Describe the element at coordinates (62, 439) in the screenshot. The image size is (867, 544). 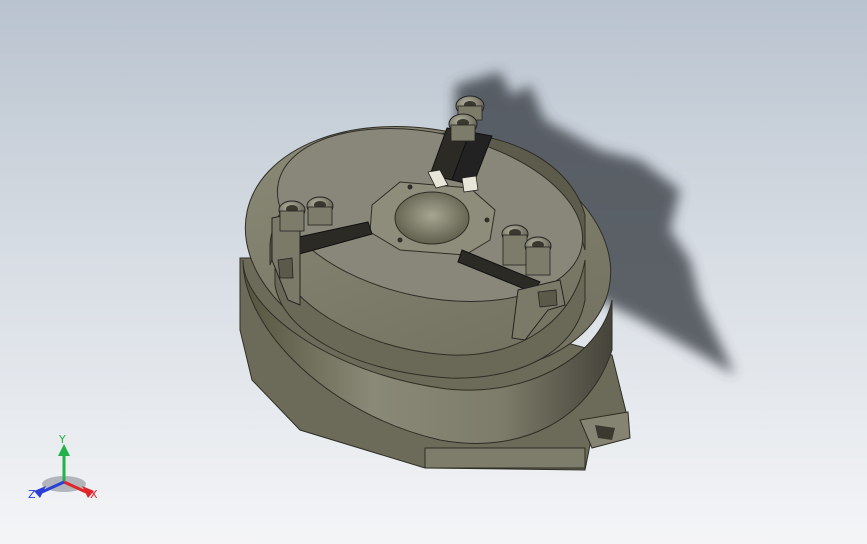
I see `y-axis-label: Y` at that location.